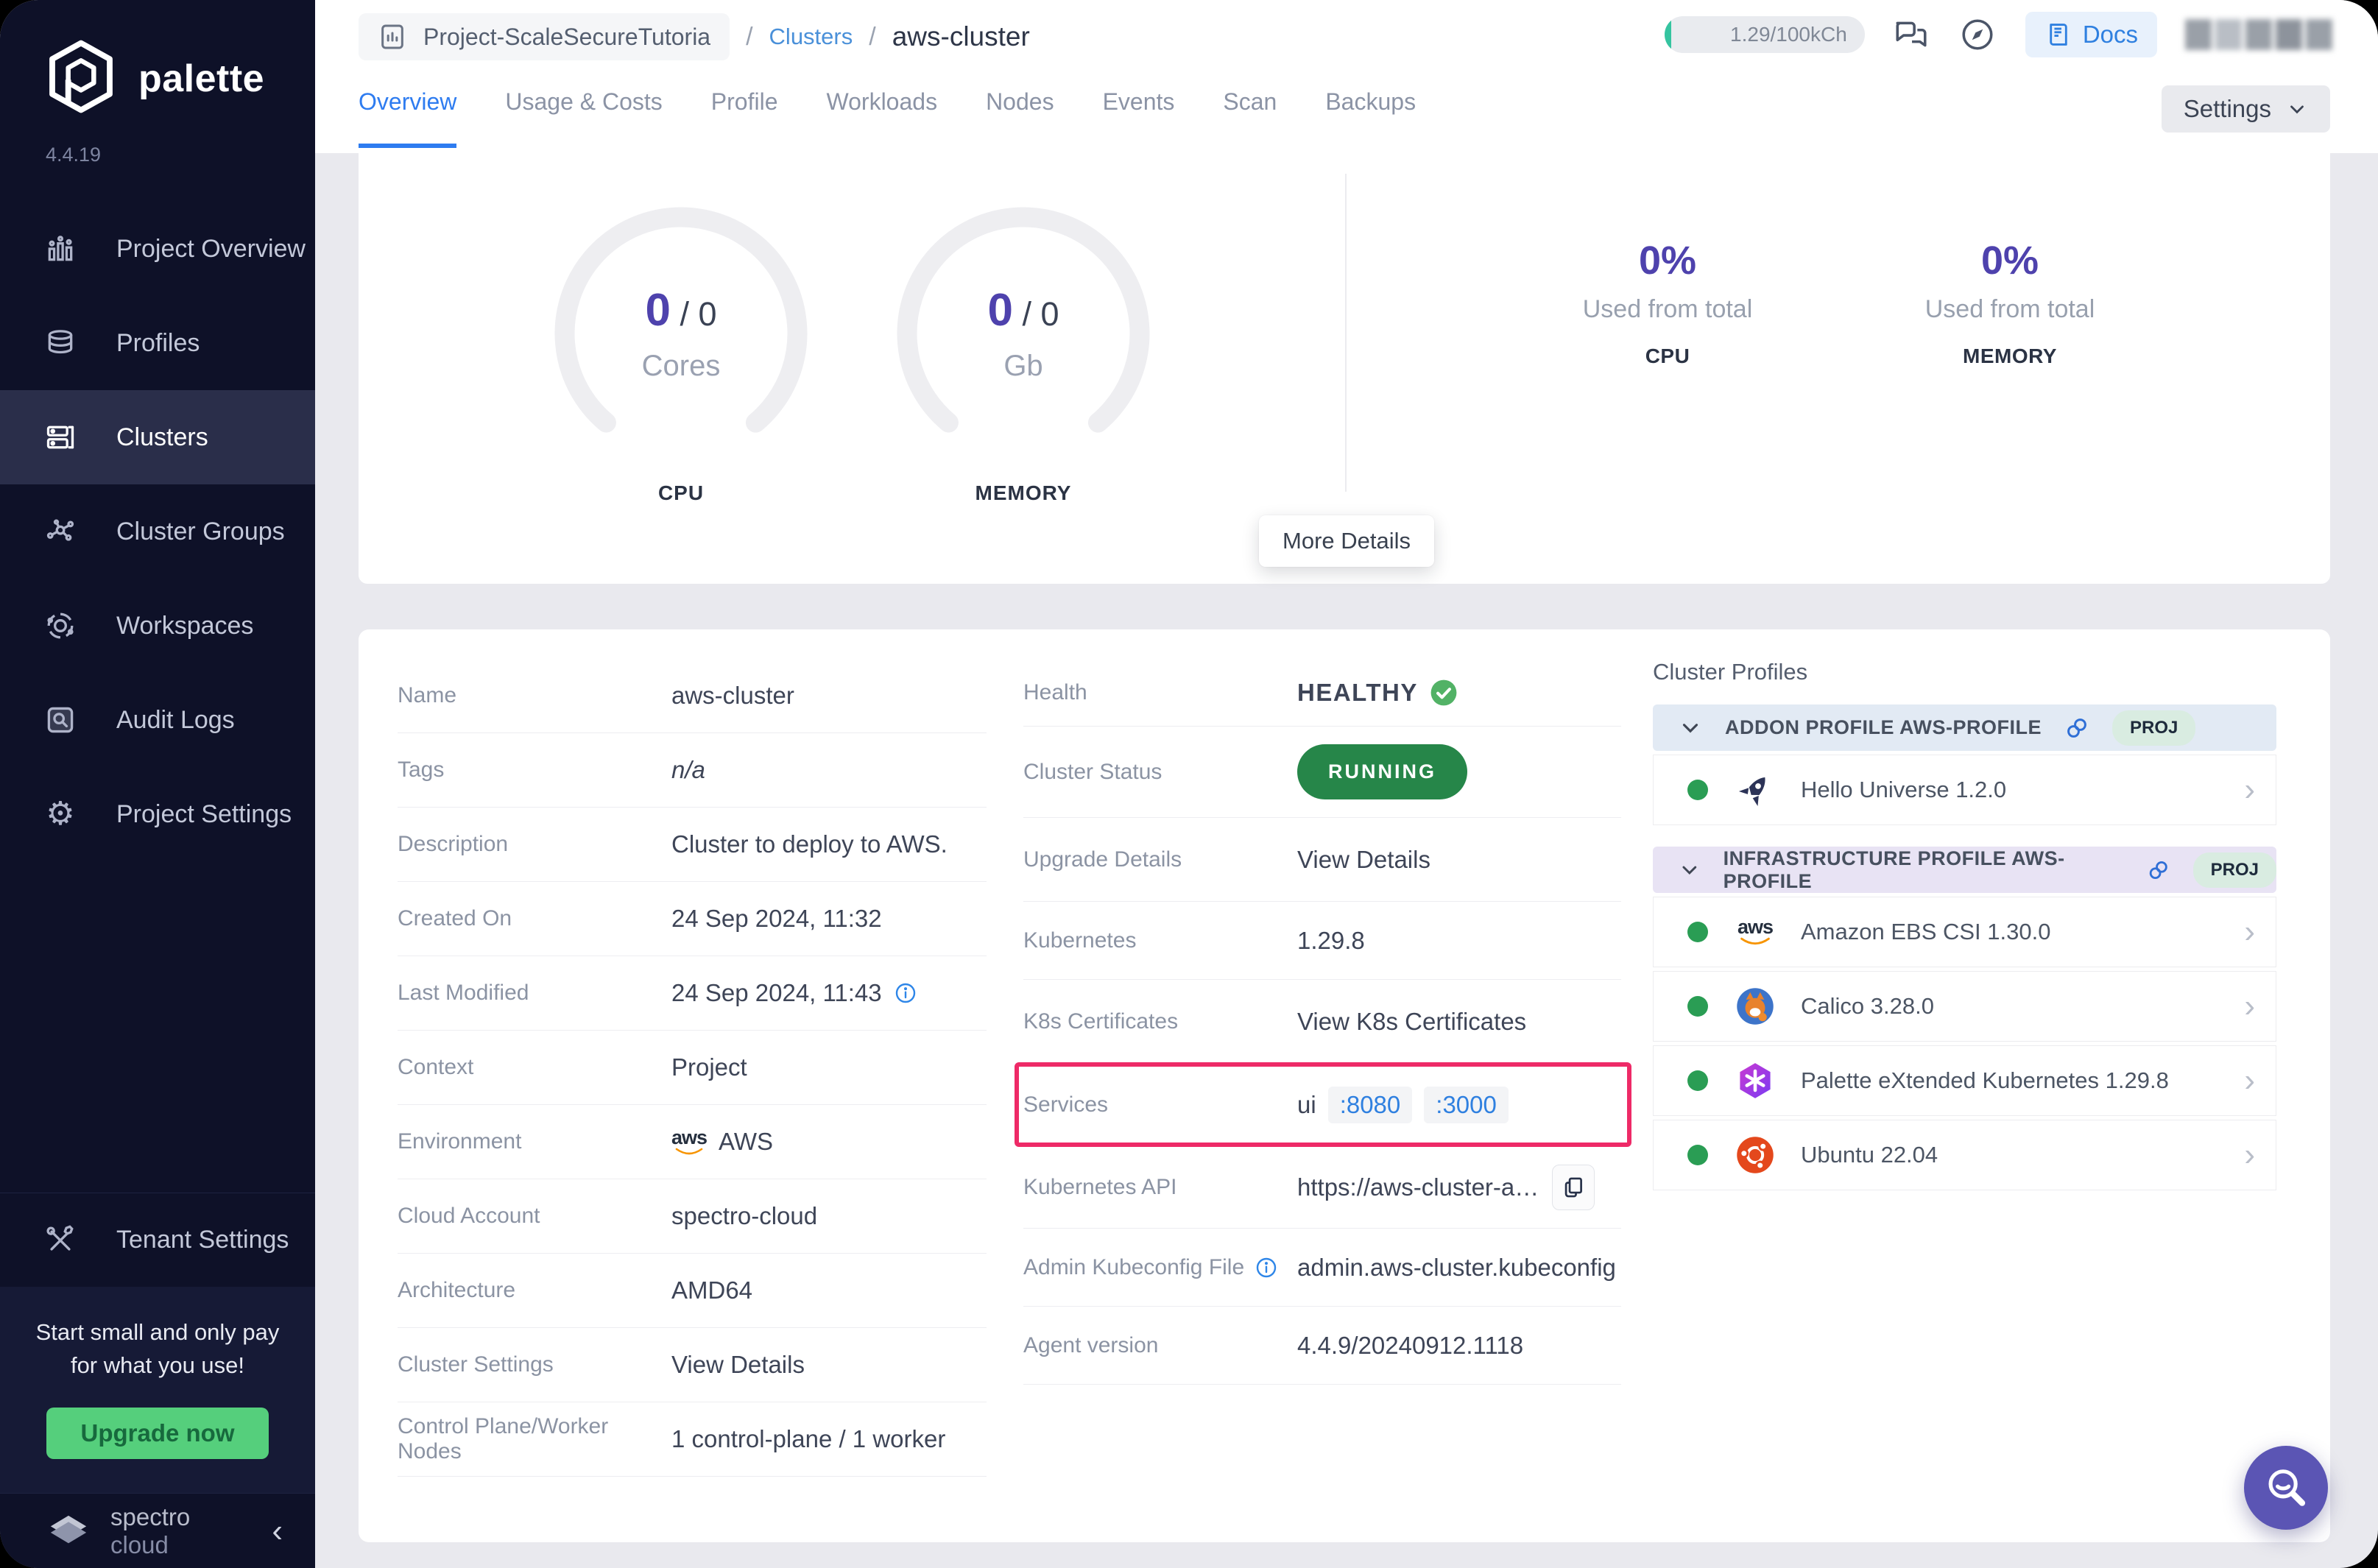 The width and height of the screenshot is (2378, 1568). Describe the element at coordinates (60, 531) in the screenshot. I see `network-icon` at that location.